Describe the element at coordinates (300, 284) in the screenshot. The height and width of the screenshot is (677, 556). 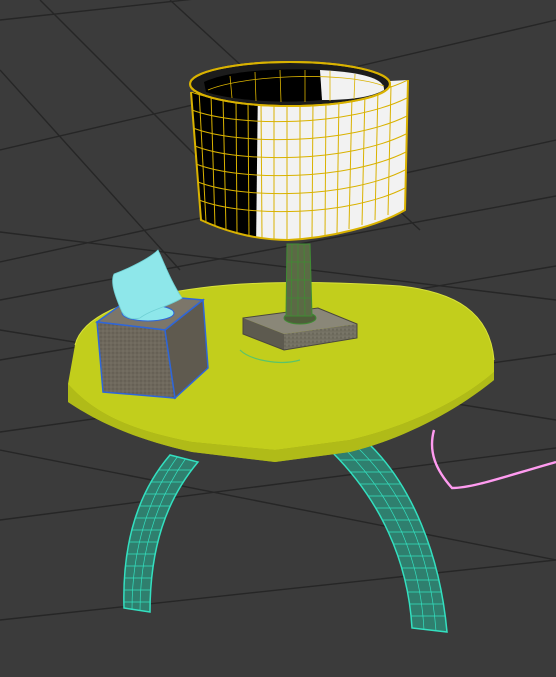
I see `lamp-stem` at that location.